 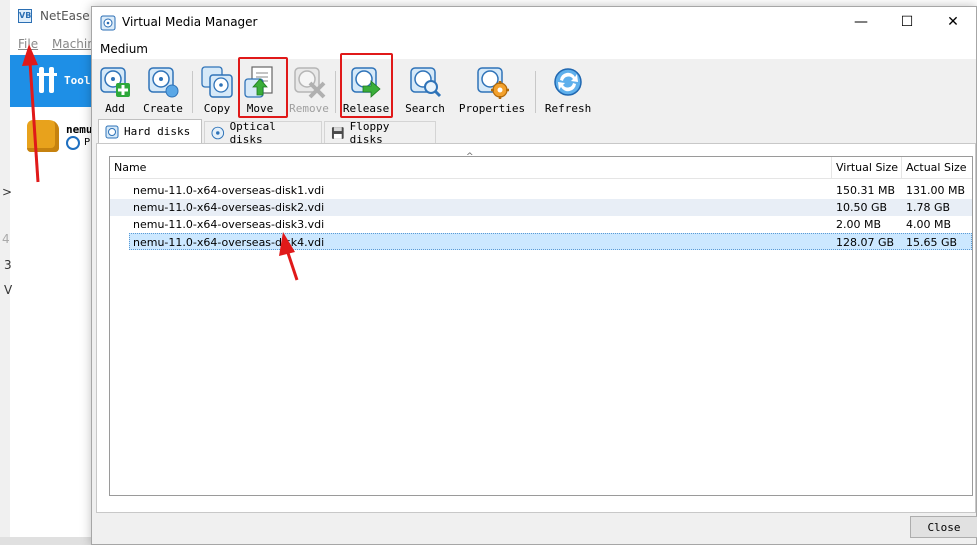 What do you see at coordinates (77, 80) in the screenshot?
I see `background-tools-label: Tool` at bounding box center [77, 80].